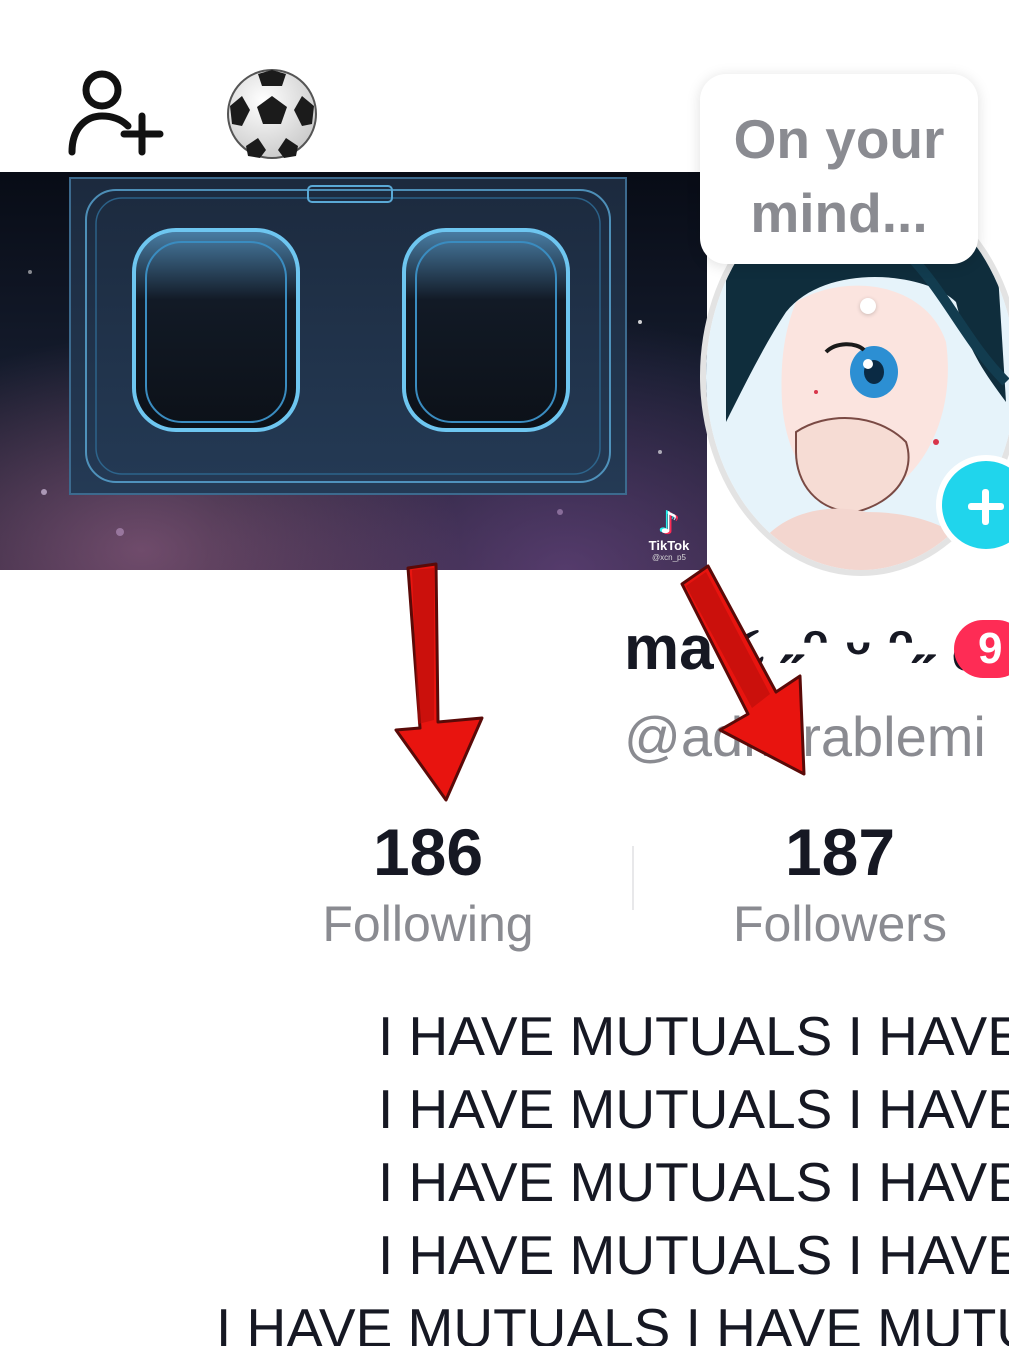 This screenshot has width=1009, height=1346. I want to click on following-label: Following, so click(428, 924).